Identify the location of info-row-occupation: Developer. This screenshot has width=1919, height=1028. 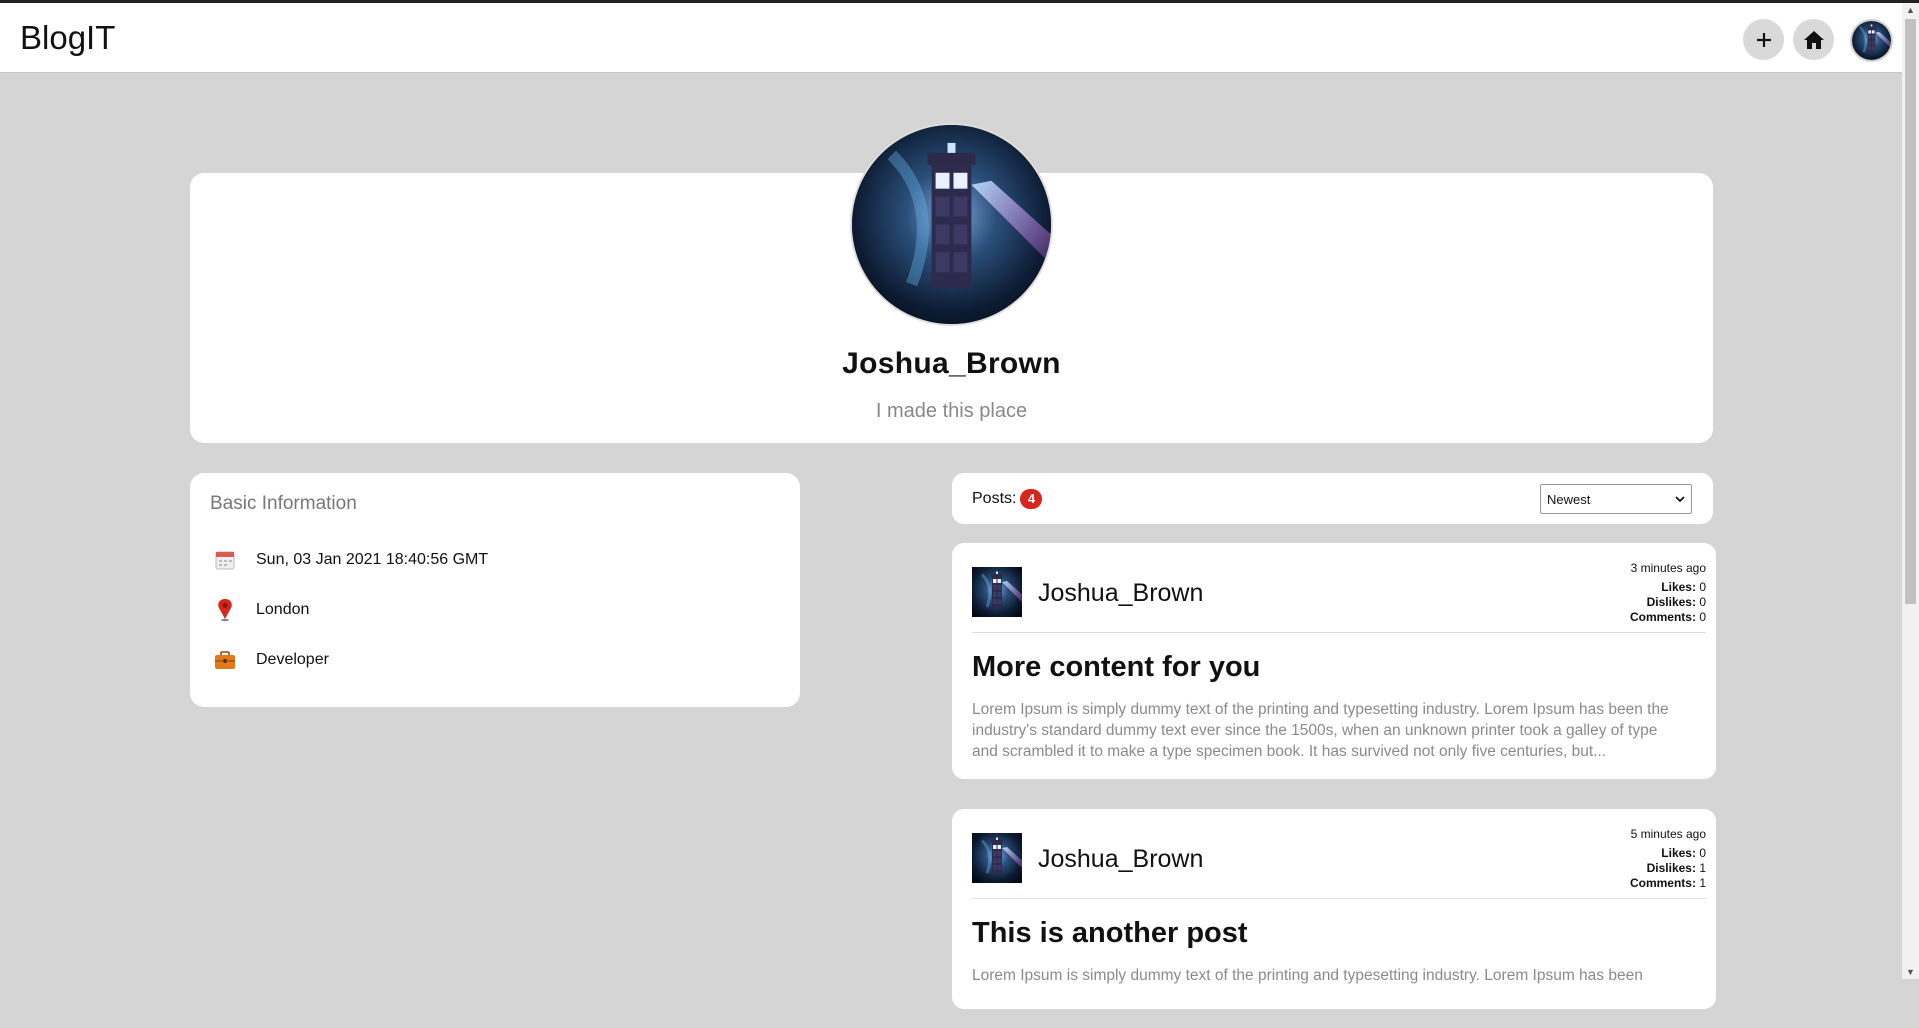
(269, 660).